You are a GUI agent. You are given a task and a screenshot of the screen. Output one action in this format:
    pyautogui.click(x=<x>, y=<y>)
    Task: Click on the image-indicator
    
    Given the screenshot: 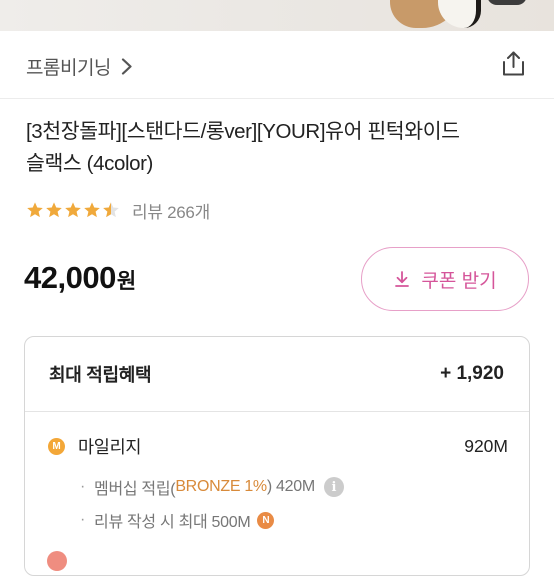 What is the action you would take?
    pyautogui.click(x=507, y=2)
    